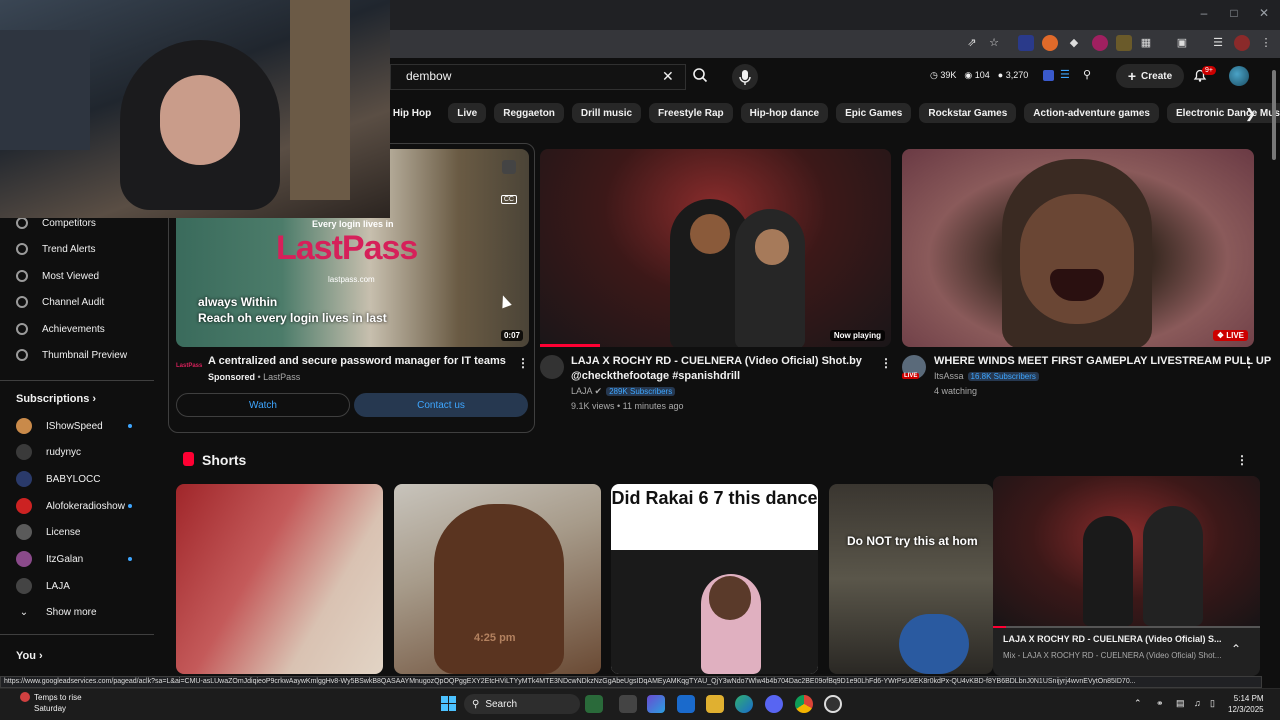 This screenshot has height=720, width=1280. I want to click on sidebar-sub-itzgalan: ItzGalan, so click(49, 559).